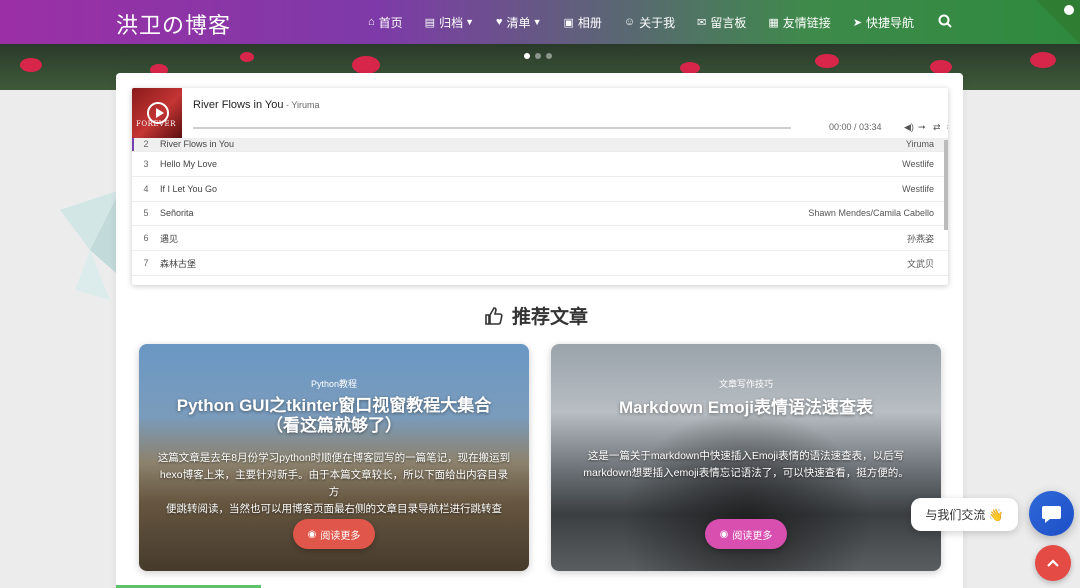  I want to click on nav-about: ☺ 关于我, so click(649, 22).